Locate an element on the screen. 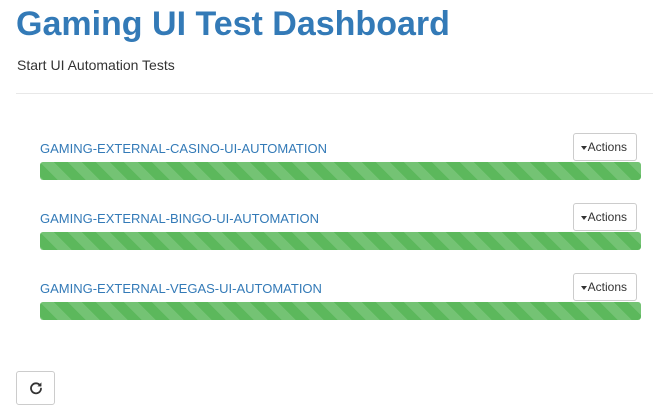 Image resolution: width=653 pixels, height=419 pixels. actions-button-vegas: Actions is located at coordinates (604, 287).